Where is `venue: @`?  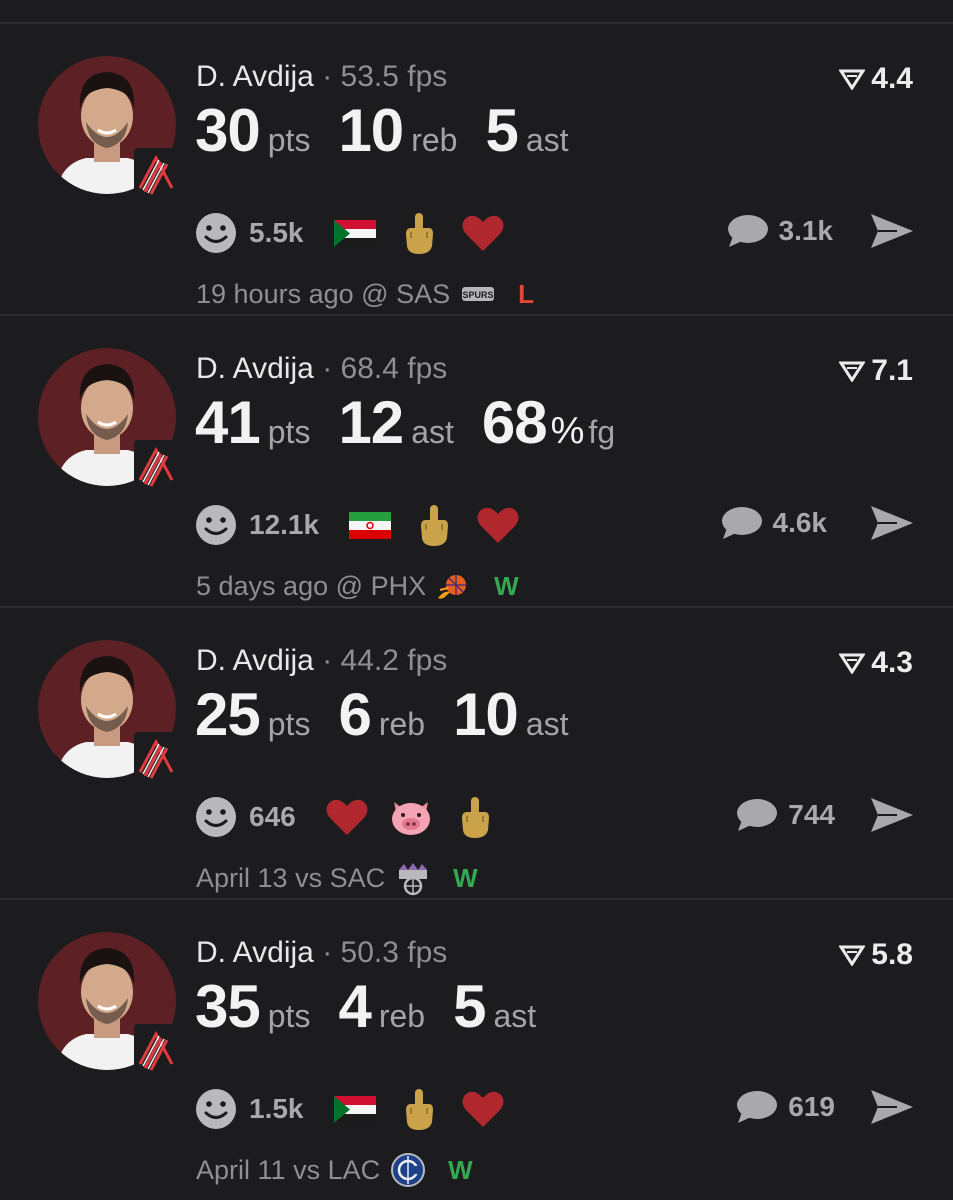 venue: @ is located at coordinates (375, 293).